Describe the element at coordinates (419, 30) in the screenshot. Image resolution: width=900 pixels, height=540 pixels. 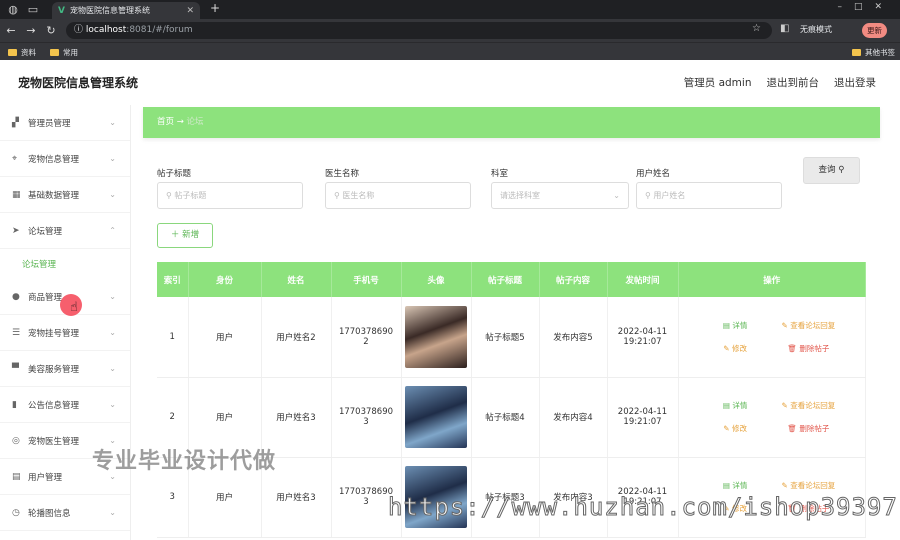
I see `url-field: ⓘ localhost:8081/#/forum` at that location.